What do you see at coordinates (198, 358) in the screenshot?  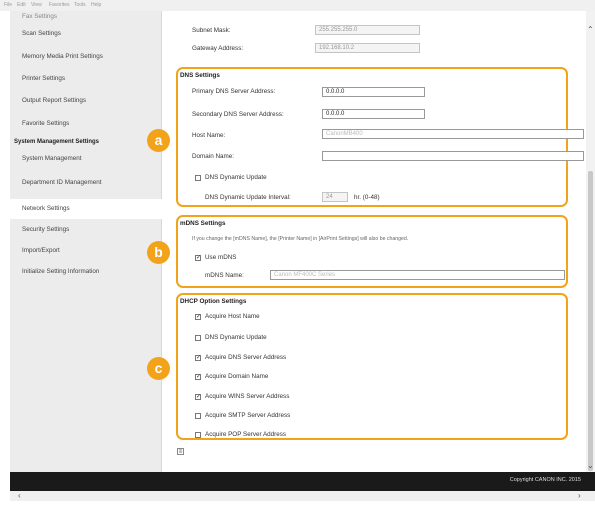 I see `acquire-dns-server-address-checkbox: ✓` at bounding box center [198, 358].